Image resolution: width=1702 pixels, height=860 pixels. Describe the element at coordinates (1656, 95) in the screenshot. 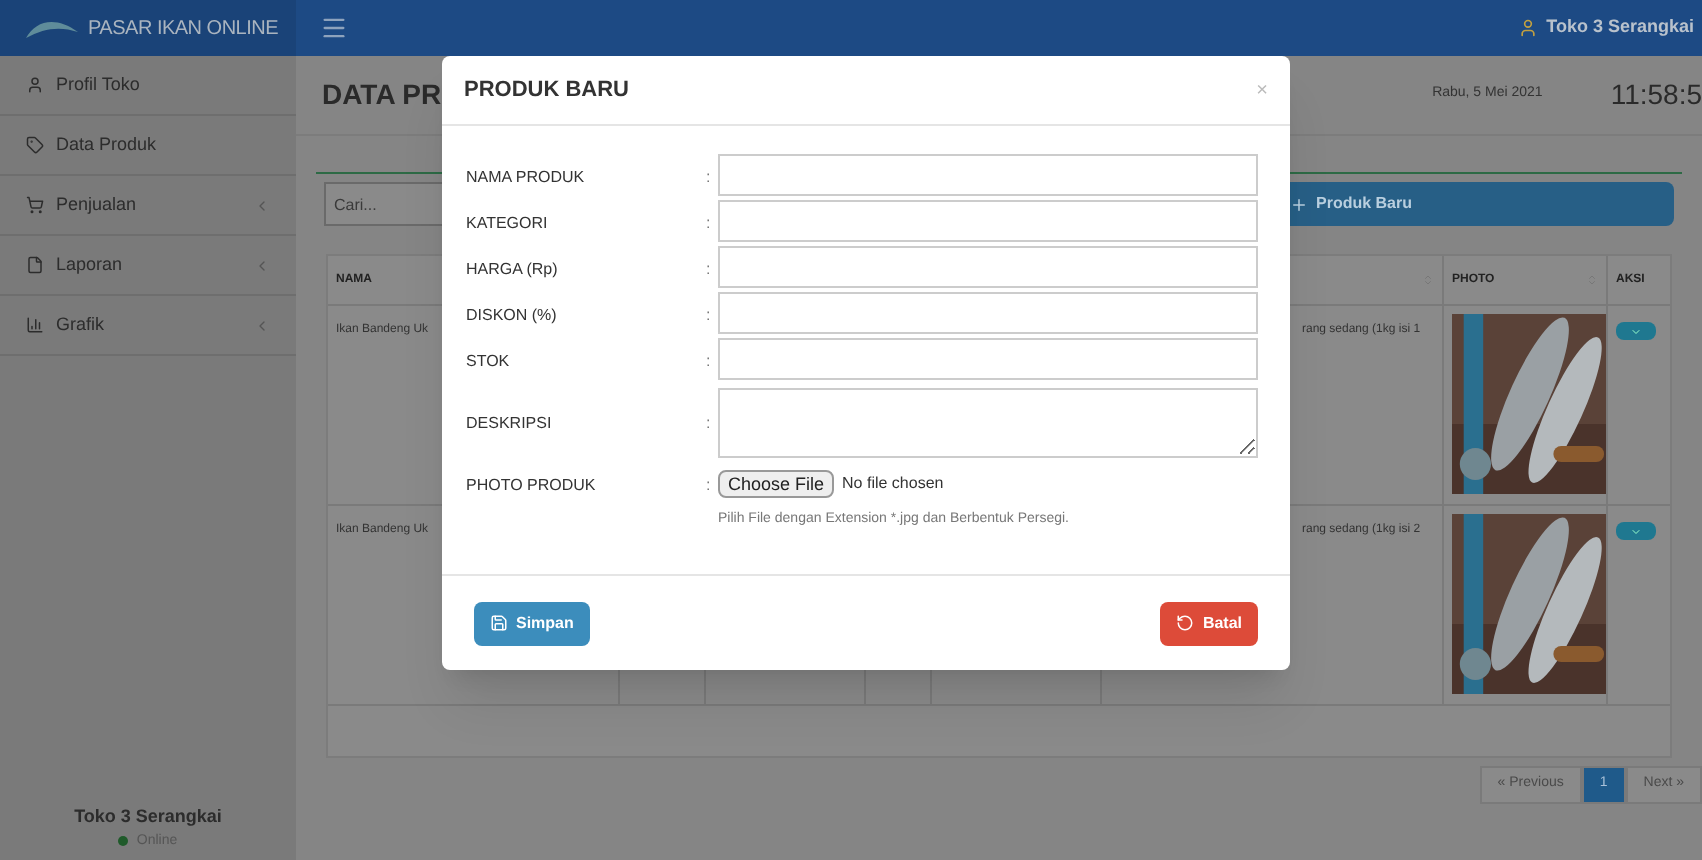

I see `clock-text: 11:58:5` at that location.